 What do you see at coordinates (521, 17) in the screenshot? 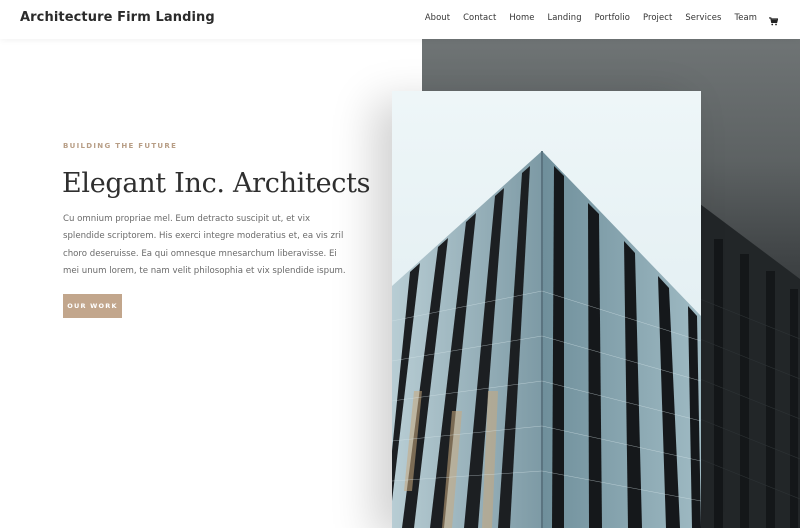
I see `nav-home: Home` at bounding box center [521, 17].